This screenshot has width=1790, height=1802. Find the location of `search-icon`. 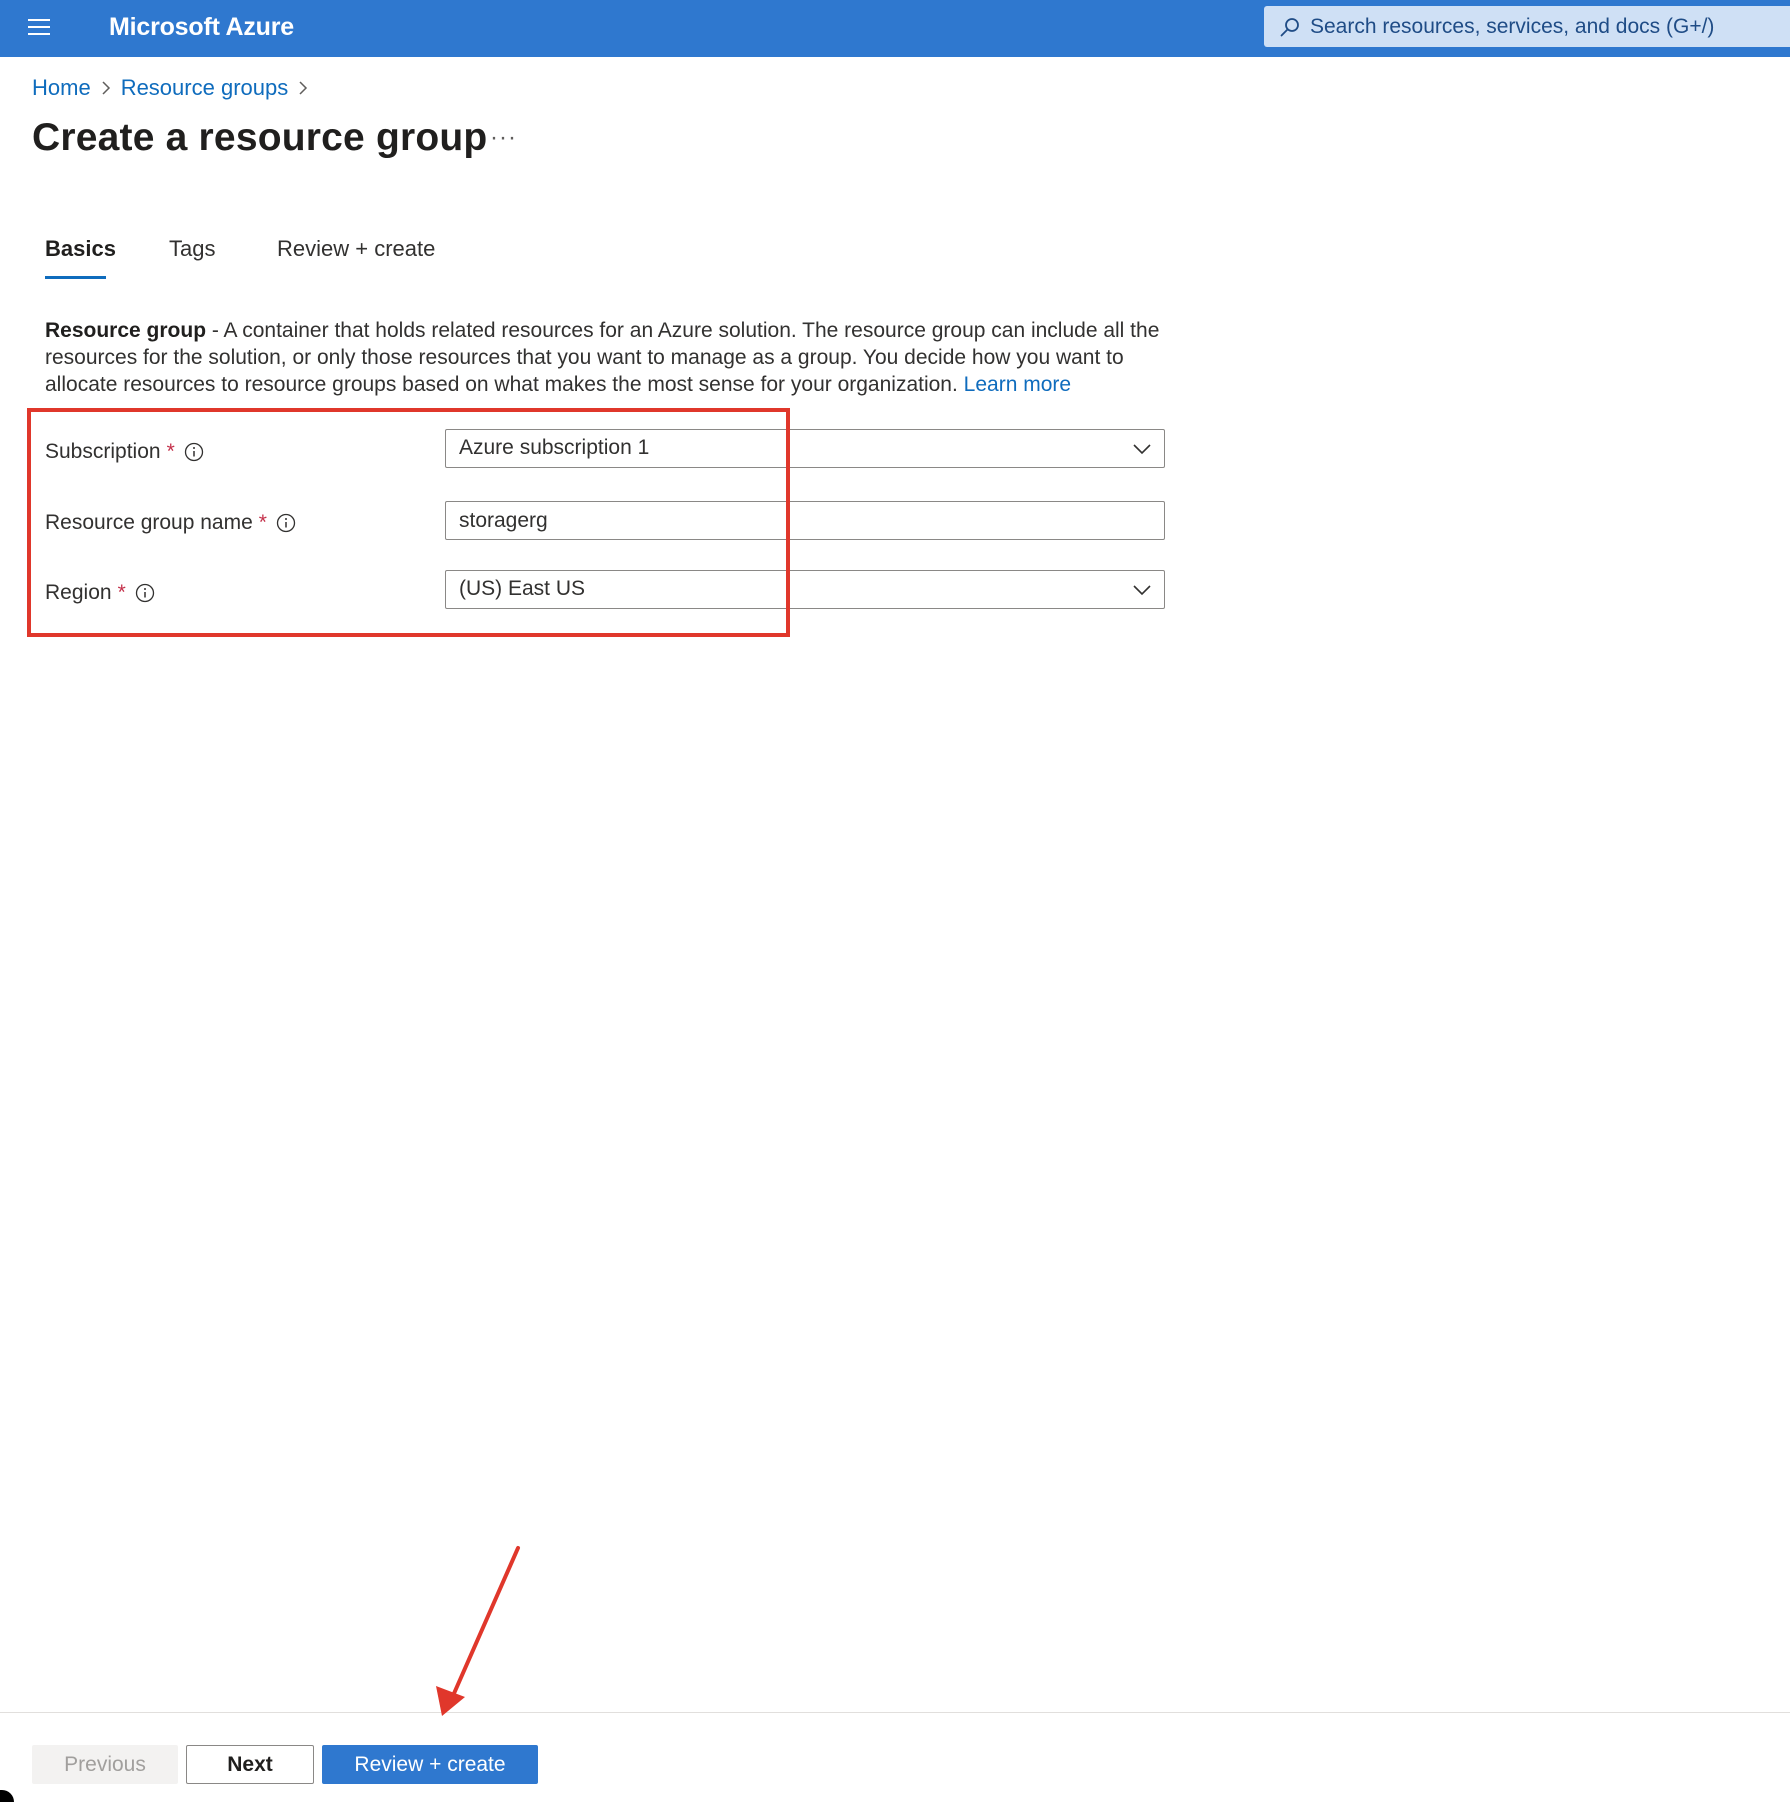

search-icon is located at coordinates (1289, 27).